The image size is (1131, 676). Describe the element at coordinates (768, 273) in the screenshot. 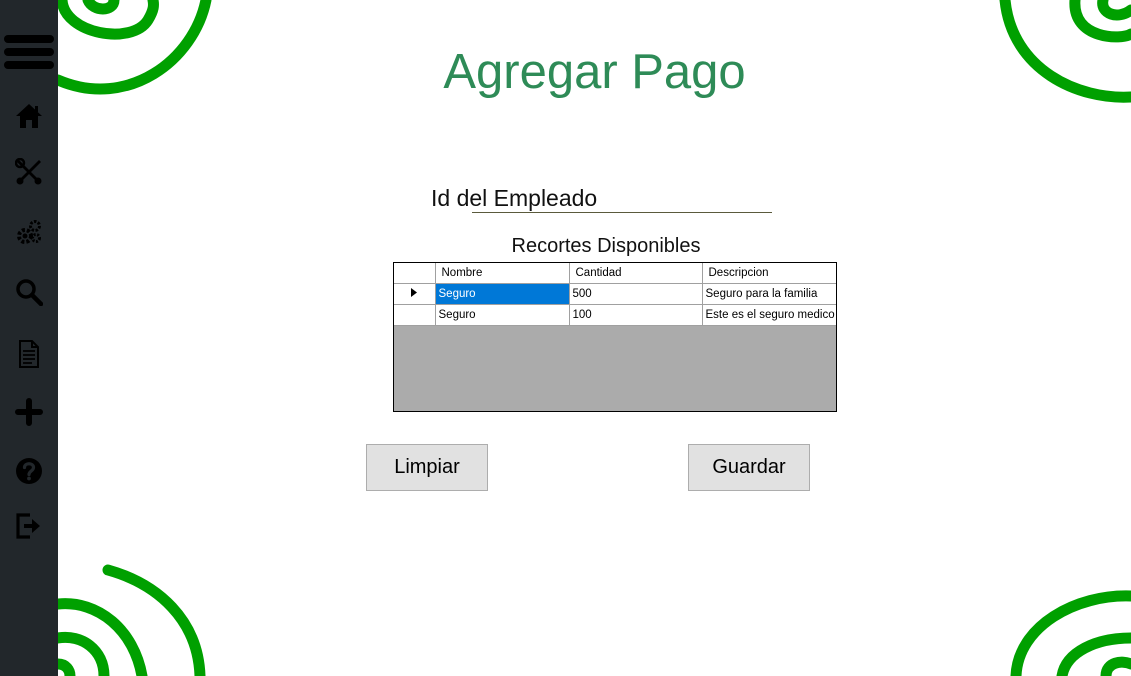

I see `column-header-descripcion: Descripcion` at that location.